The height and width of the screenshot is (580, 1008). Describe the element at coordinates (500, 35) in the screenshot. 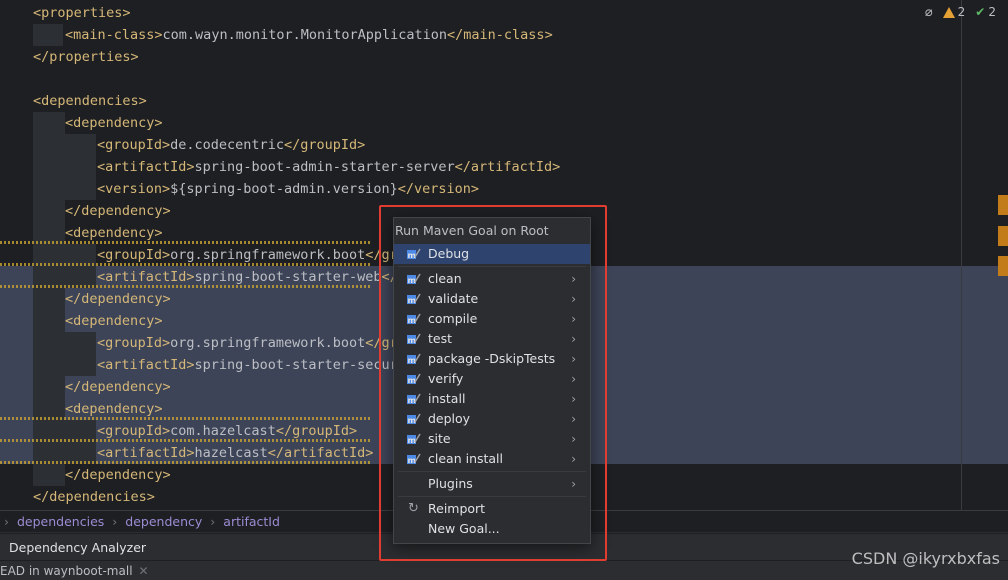

I see `xml-tag: </main-class>` at that location.